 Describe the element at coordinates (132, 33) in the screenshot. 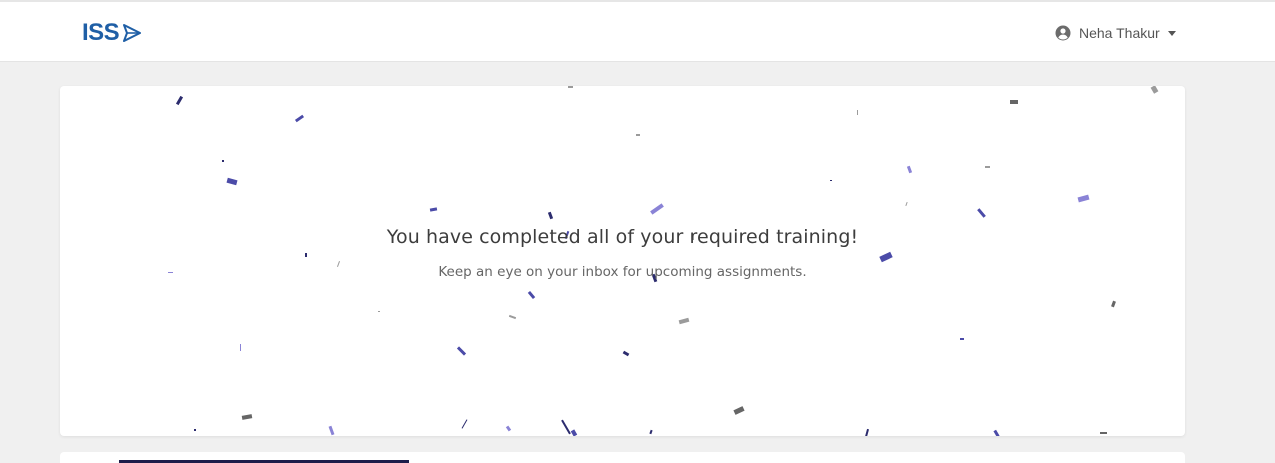

I see `paper-plane-icon` at that location.